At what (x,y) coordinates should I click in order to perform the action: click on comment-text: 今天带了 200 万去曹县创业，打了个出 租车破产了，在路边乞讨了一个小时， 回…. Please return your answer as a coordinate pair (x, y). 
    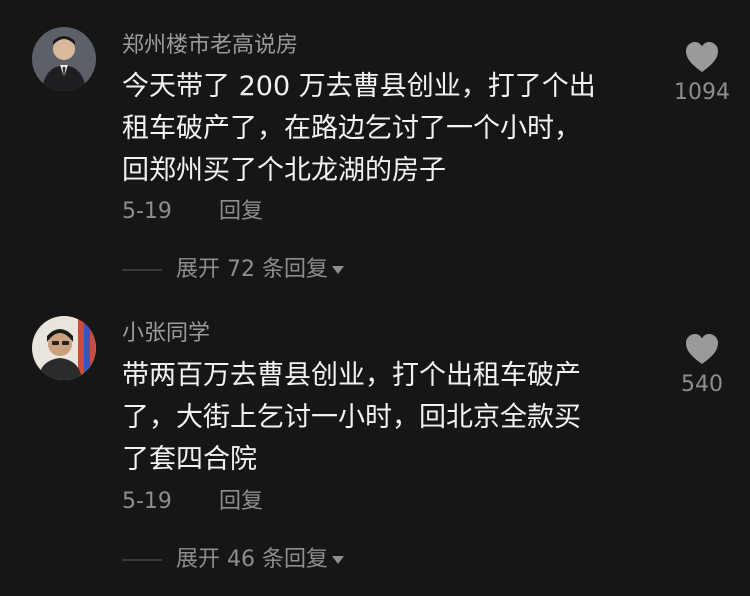
    Looking at the image, I should click on (382, 129).